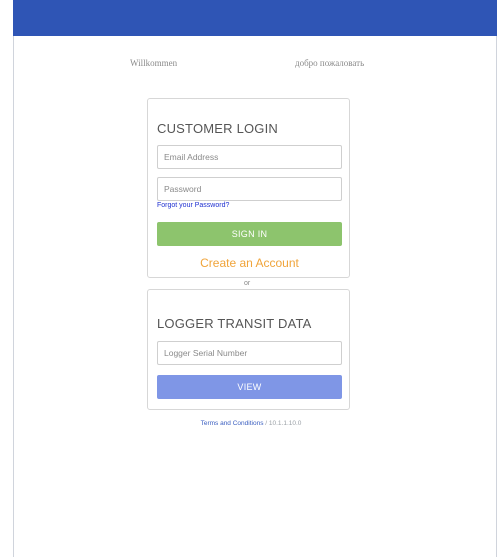 The width and height of the screenshot is (502, 557). I want to click on top-header-bar, so click(255, 18).